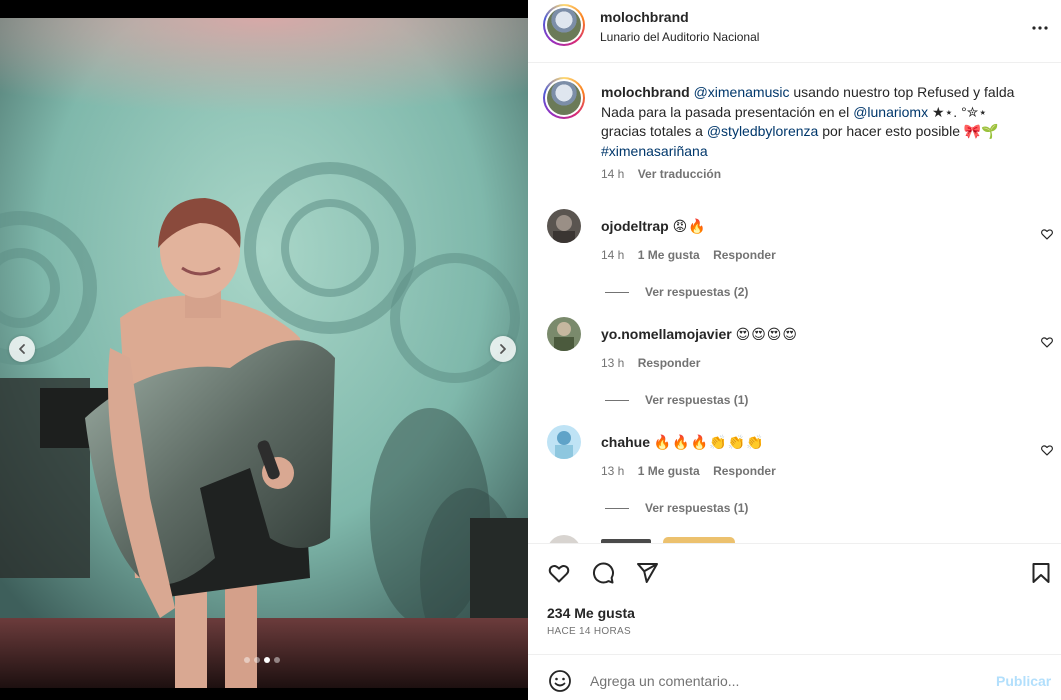 The width and height of the screenshot is (1061, 700). I want to click on likes-count: 234 Me gusta, so click(591, 613).